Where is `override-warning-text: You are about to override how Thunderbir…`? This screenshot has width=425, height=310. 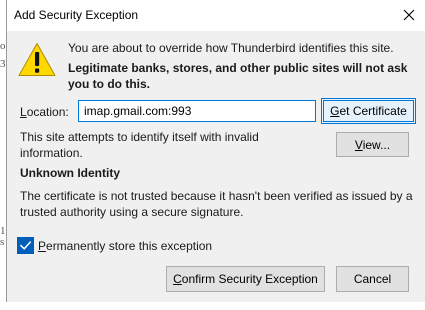 override-warning-text: You are about to override how Thunderbir… is located at coordinates (231, 48).